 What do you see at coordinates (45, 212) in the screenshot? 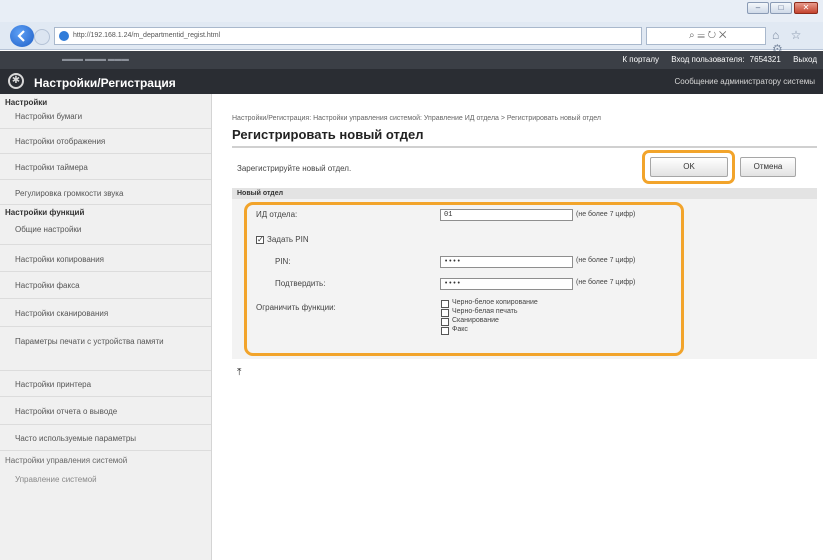
I see `sidebar-section-functions: Настройки функций` at bounding box center [45, 212].